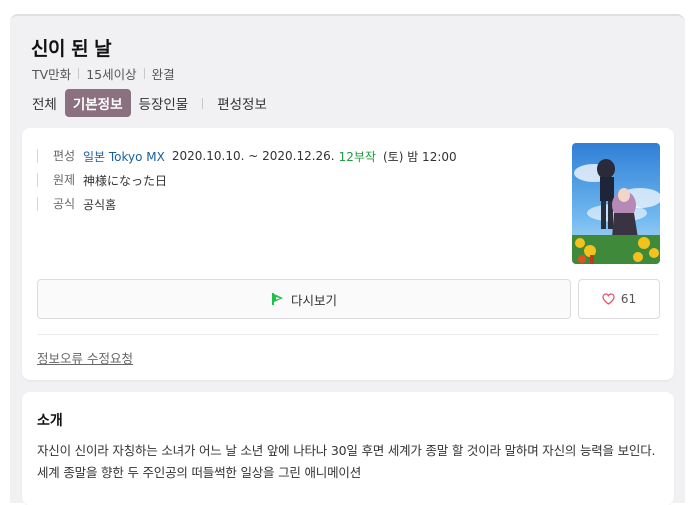  What do you see at coordinates (313, 300) in the screenshot?
I see `rewatch-label: 다시보기` at bounding box center [313, 300].